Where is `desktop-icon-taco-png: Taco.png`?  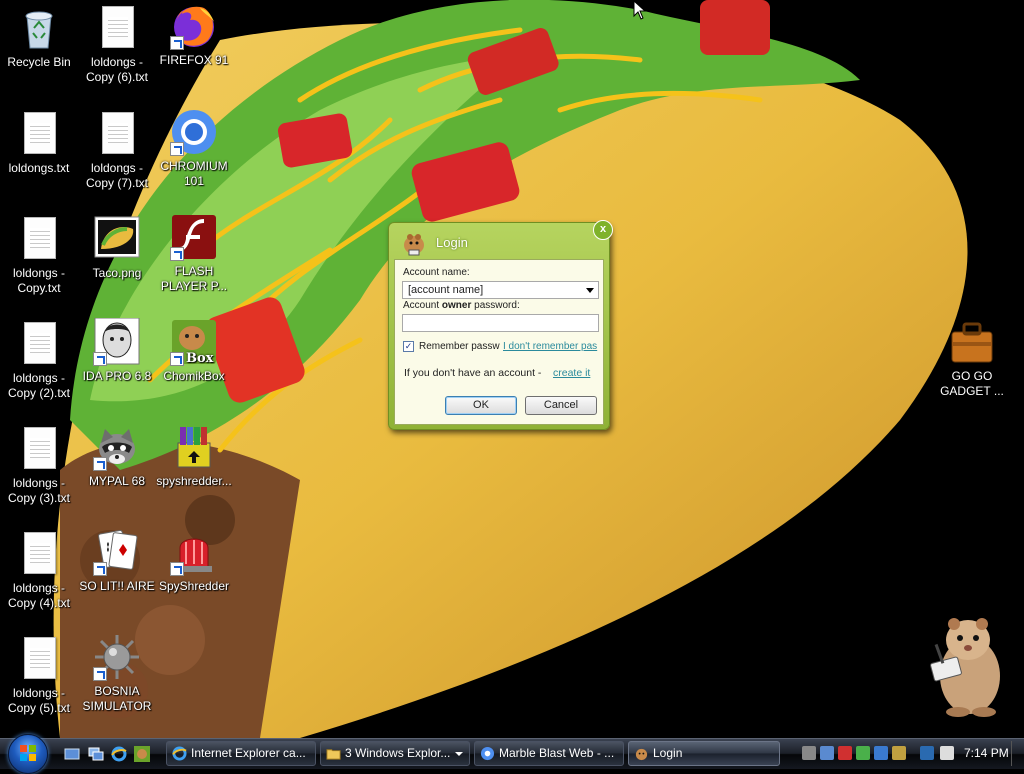 desktop-icon-taco-png: Taco.png is located at coordinates (117, 248).